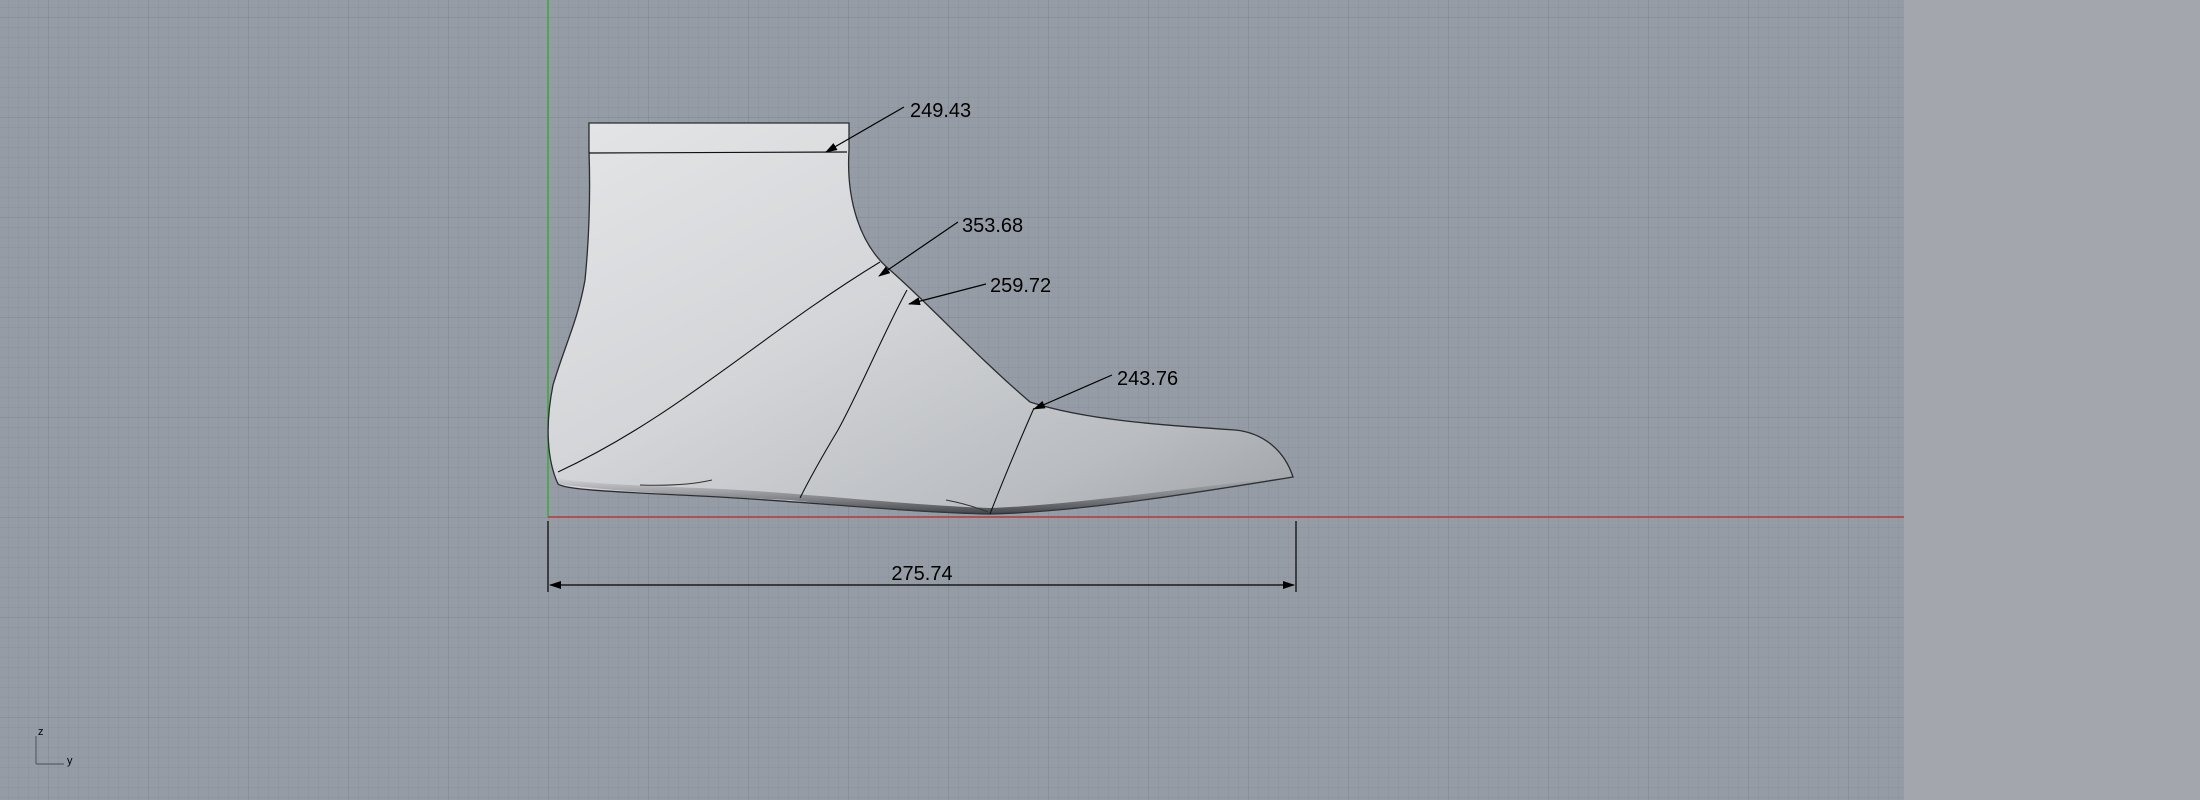 The image size is (2200, 800). I want to click on triad-vertical-label: z, so click(41, 732).